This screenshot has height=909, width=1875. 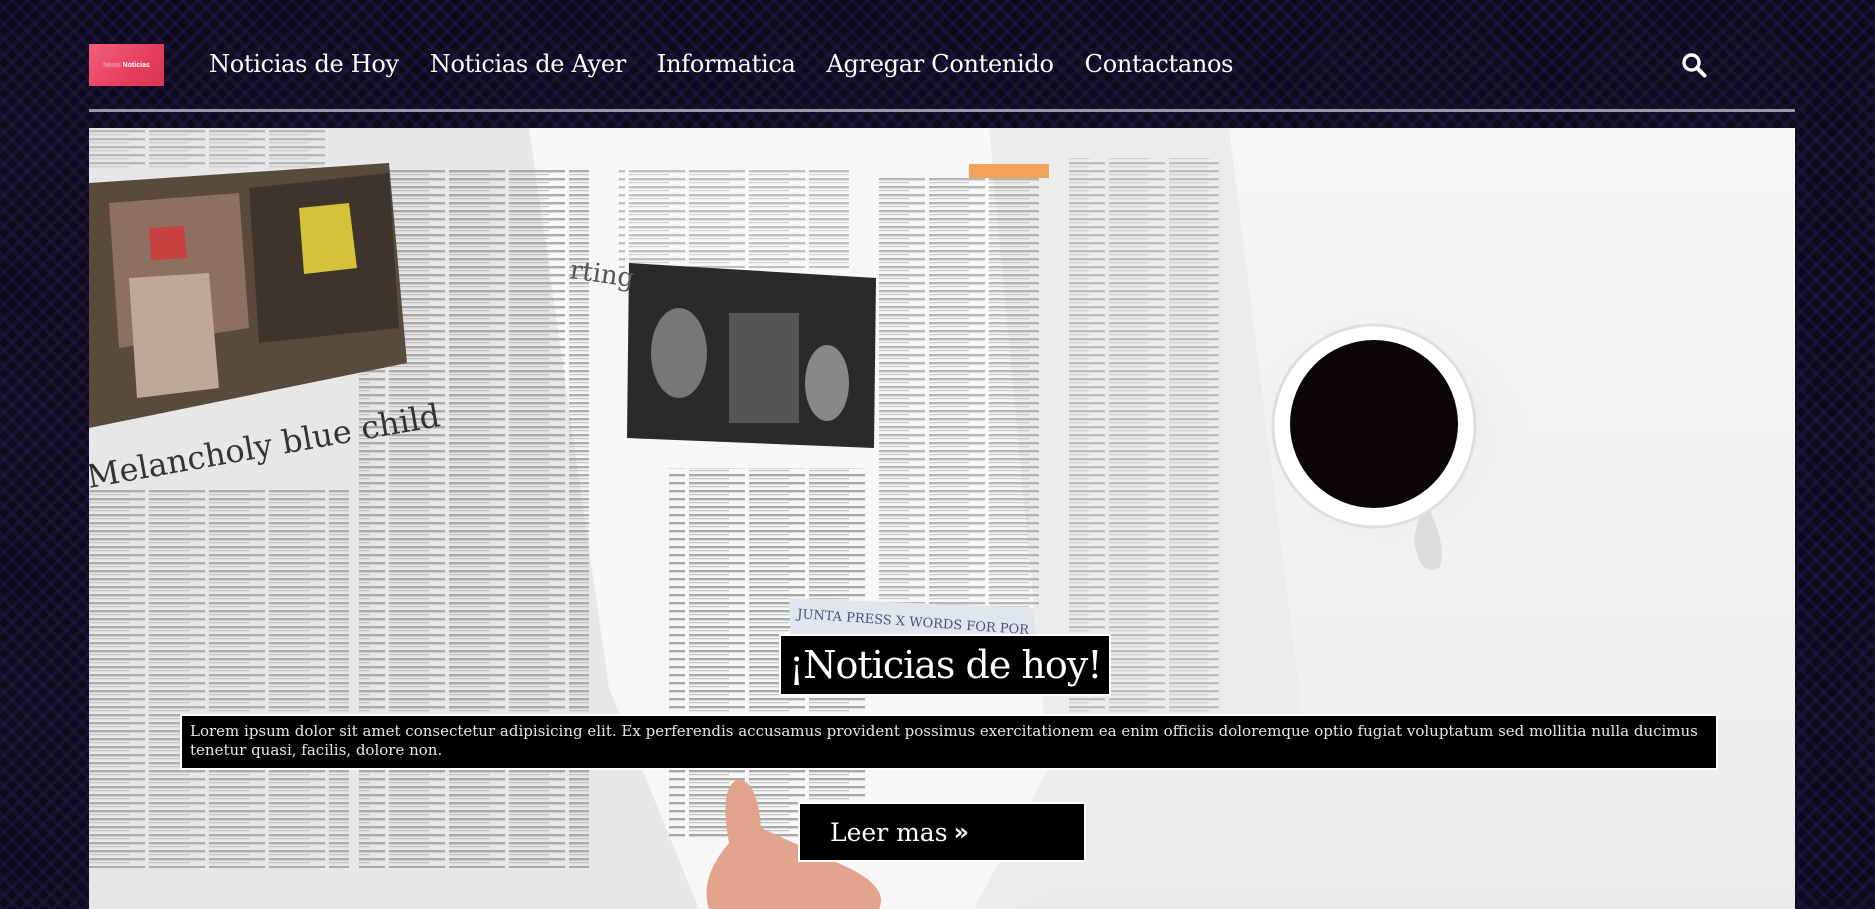 I want to click on hero-title-text: ¡Noticias de hoy!, so click(x=945, y=665).